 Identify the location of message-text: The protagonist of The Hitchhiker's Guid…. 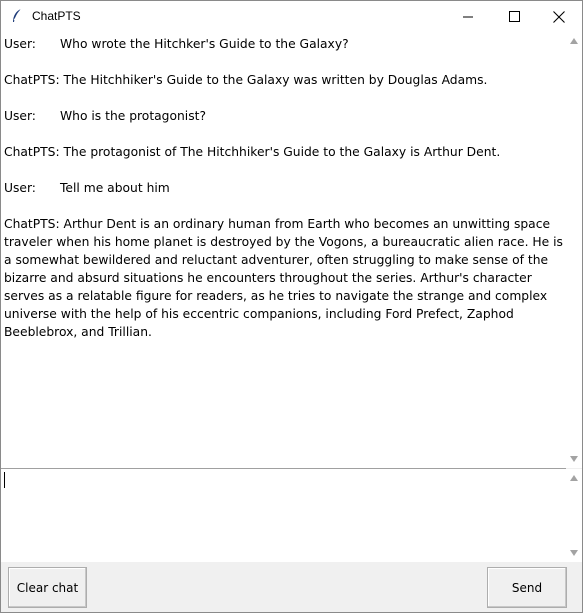
(282, 152).